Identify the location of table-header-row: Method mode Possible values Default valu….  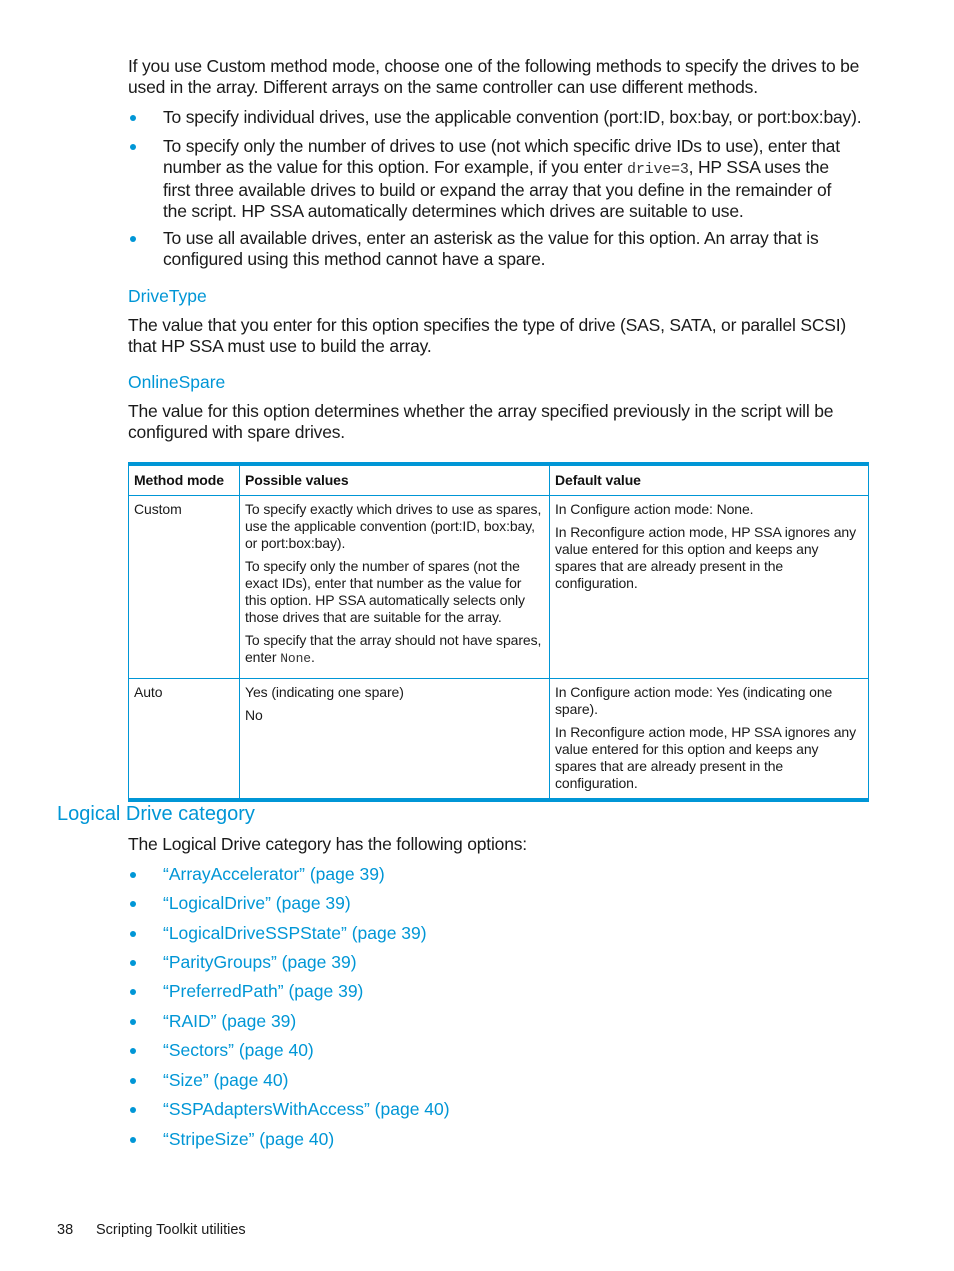
(498, 479).